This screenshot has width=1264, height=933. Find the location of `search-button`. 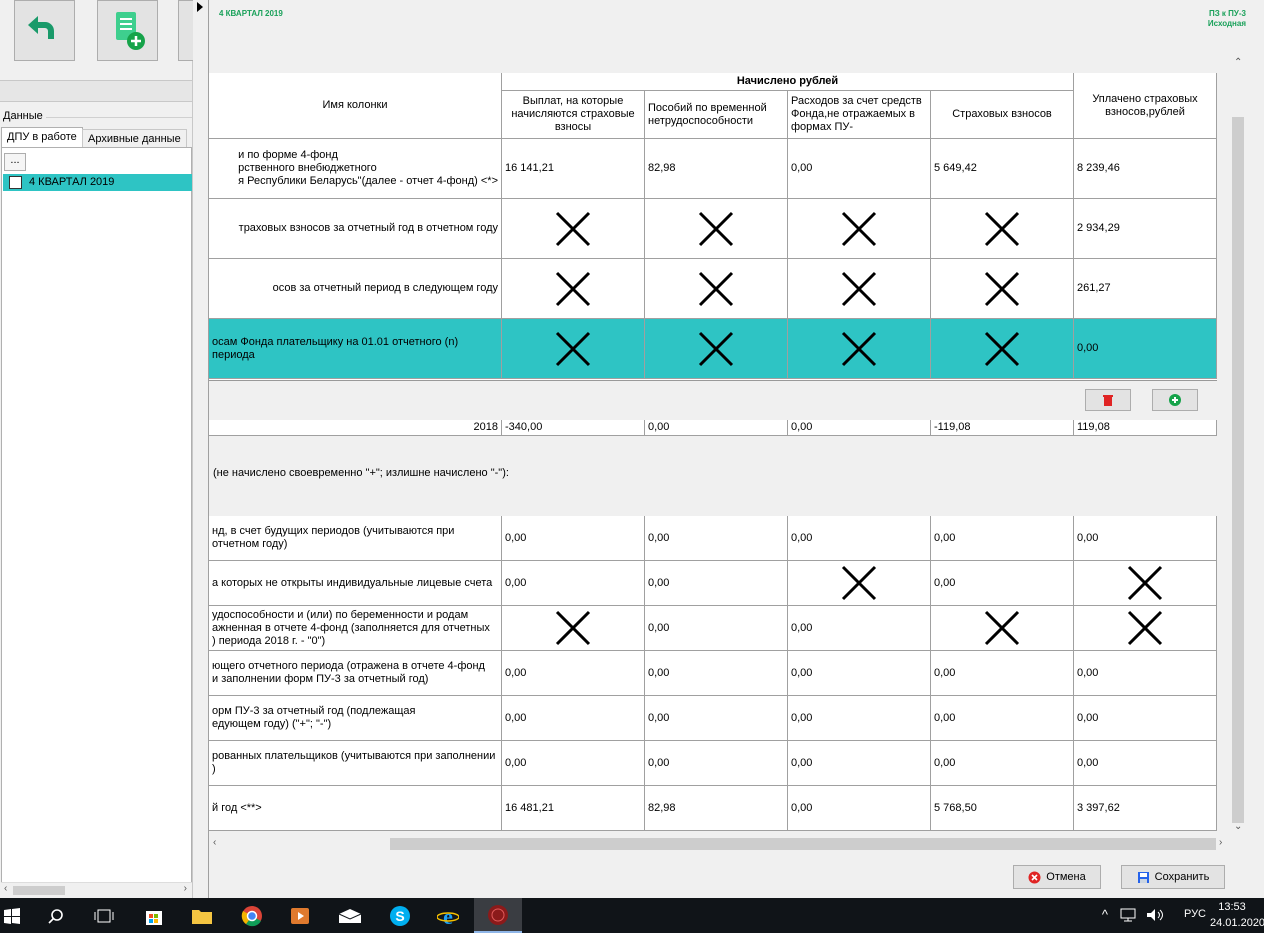

search-button is located at coordinates (56, 915).